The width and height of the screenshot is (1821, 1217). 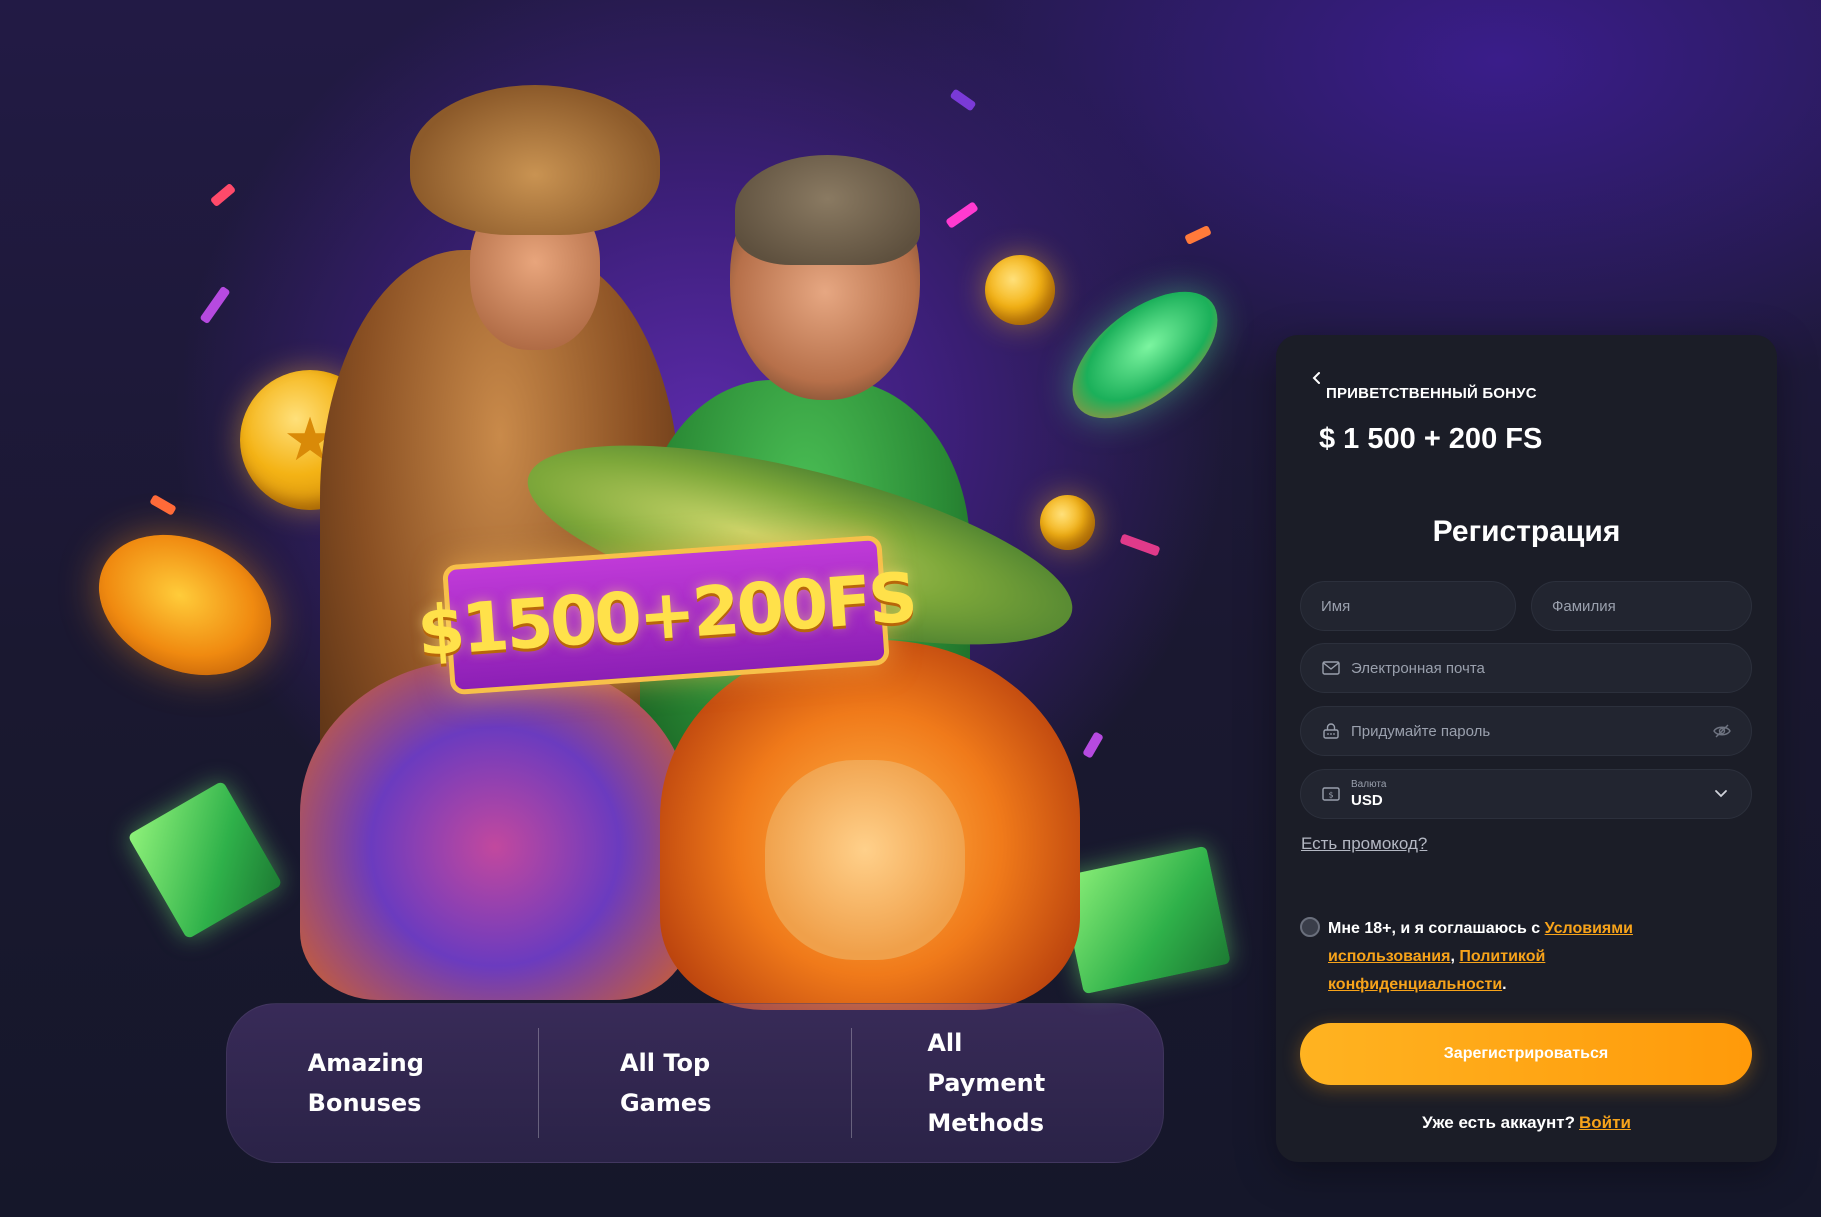 I want to click on lion-face, so click(x=865, y=860).